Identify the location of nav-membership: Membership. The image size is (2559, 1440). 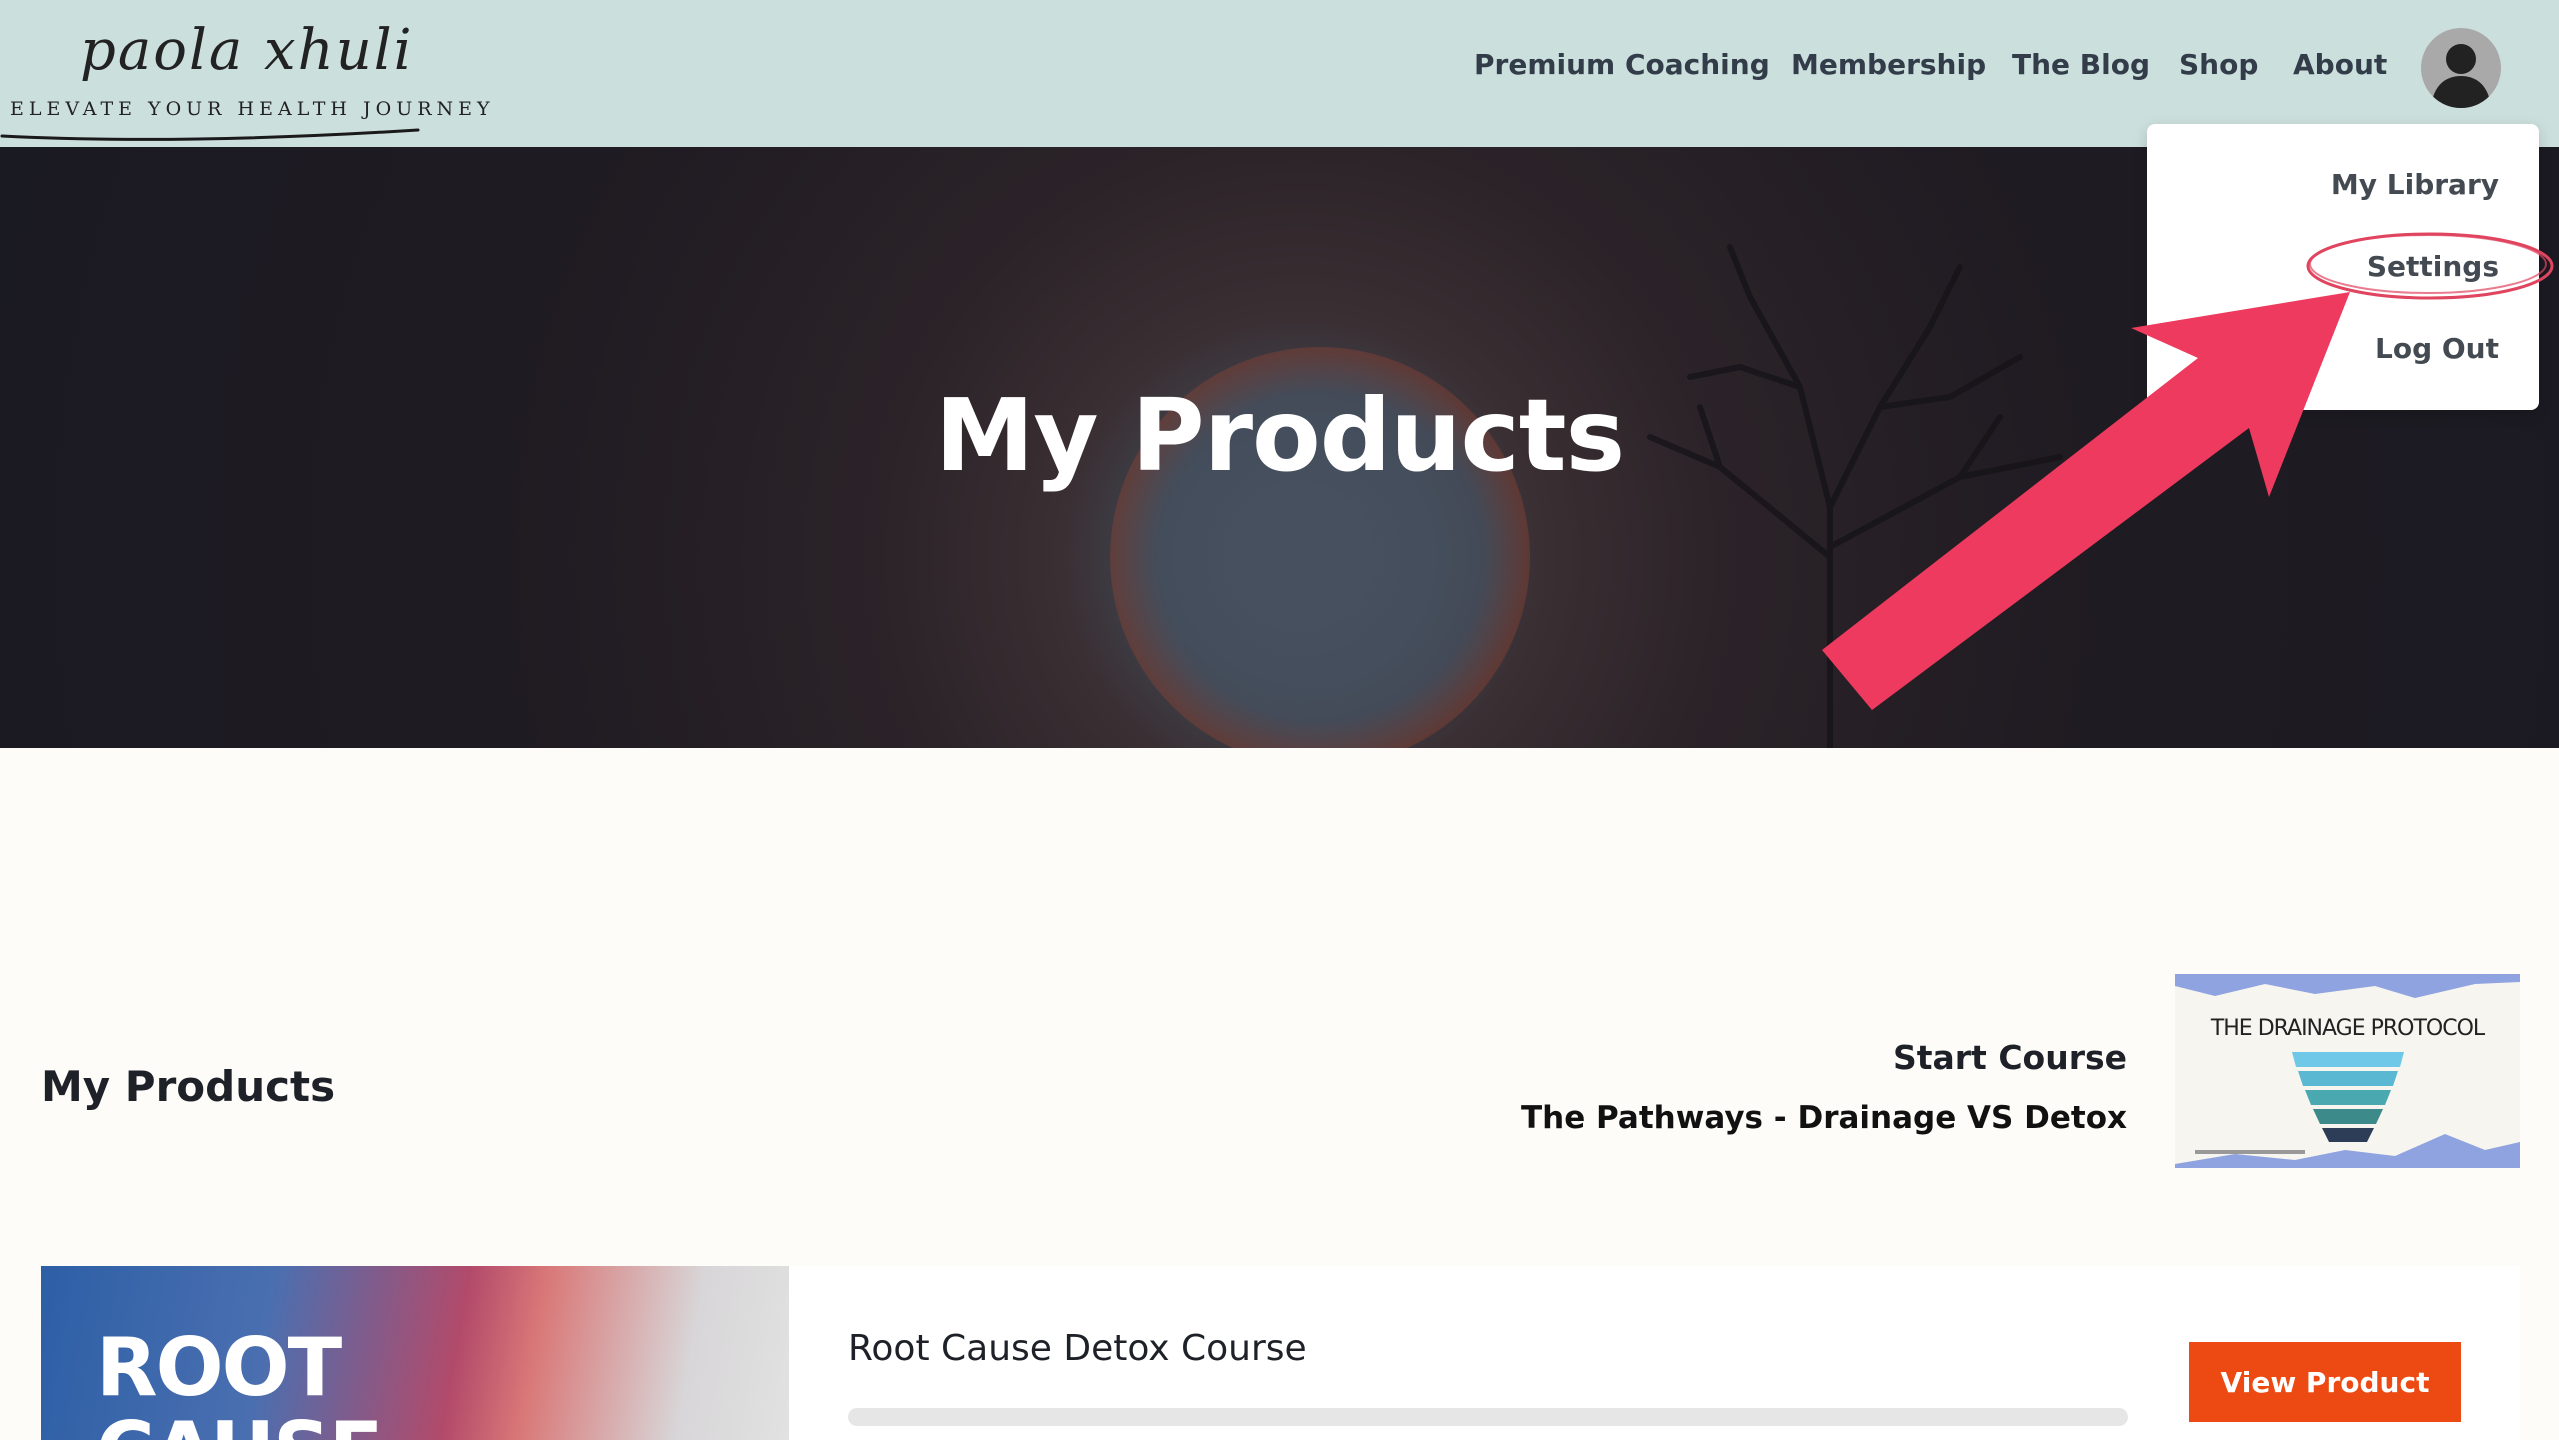
(1888, 64).